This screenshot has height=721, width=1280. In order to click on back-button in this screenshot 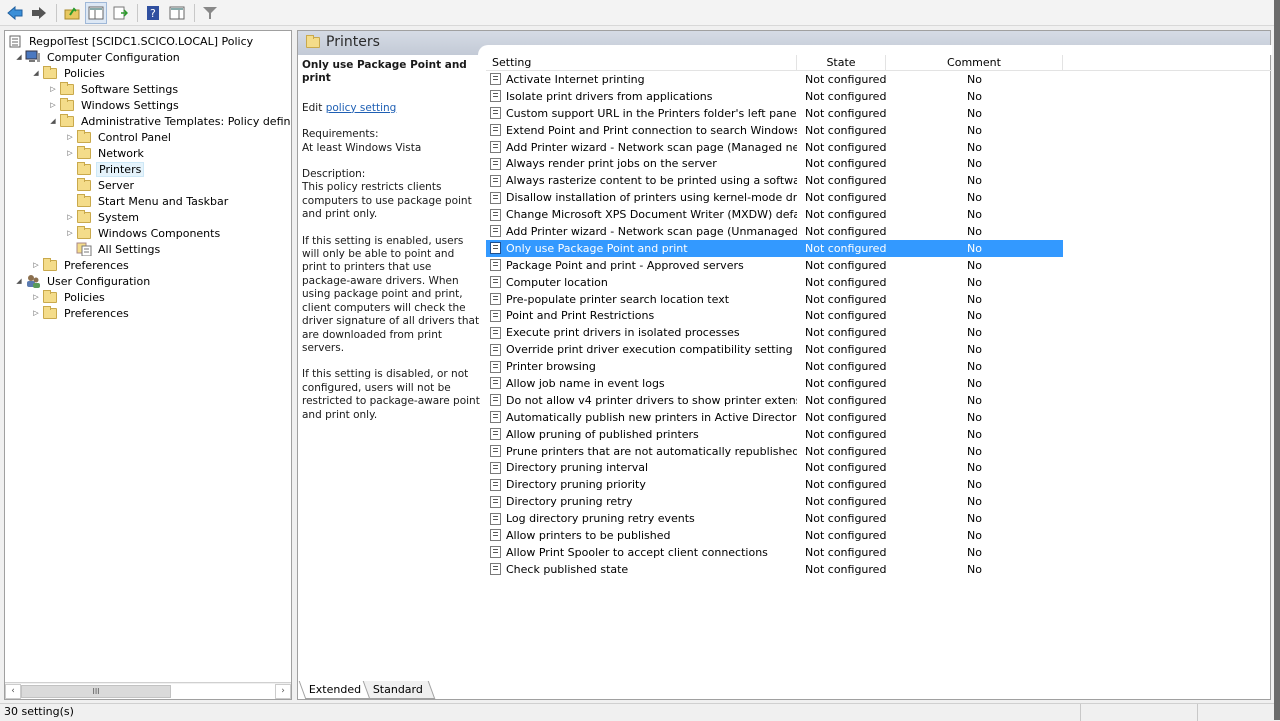, I will do `click(15, 13)`.